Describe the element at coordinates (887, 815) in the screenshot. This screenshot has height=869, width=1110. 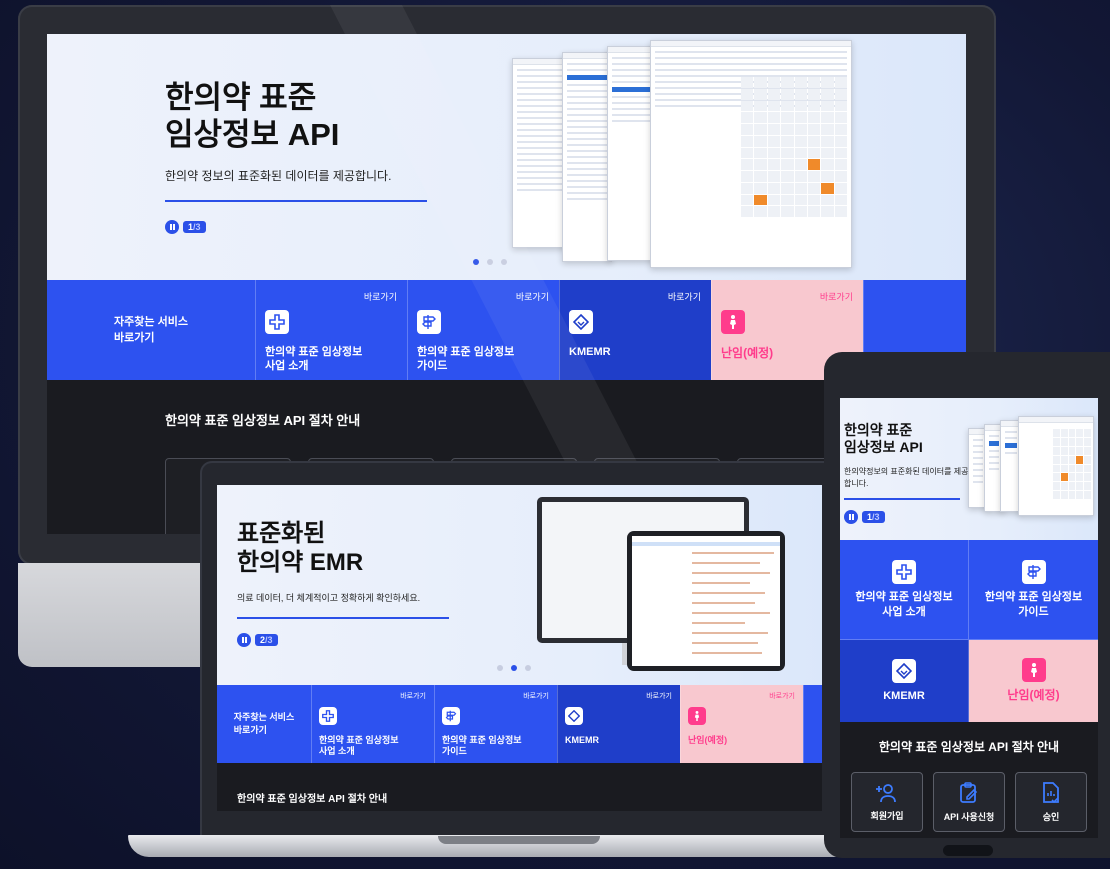
I see `step-label: 회원가입` at that location.